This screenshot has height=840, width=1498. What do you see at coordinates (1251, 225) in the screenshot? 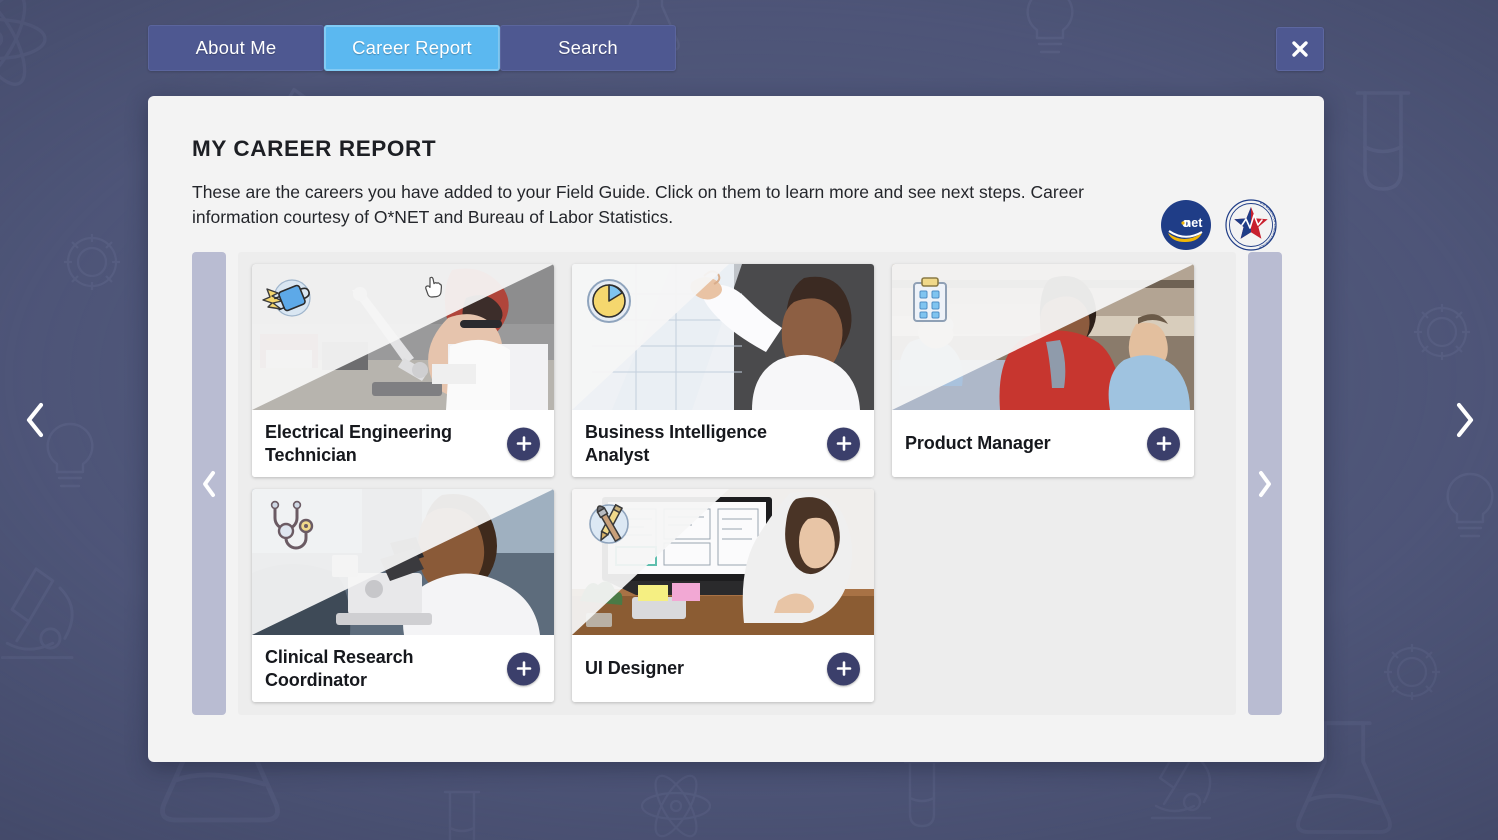
I see `bureau-of-labor-statistics-logo: U.S. BUREAU OF LABOR STATISTICS` at bounding box center [1251, 225].